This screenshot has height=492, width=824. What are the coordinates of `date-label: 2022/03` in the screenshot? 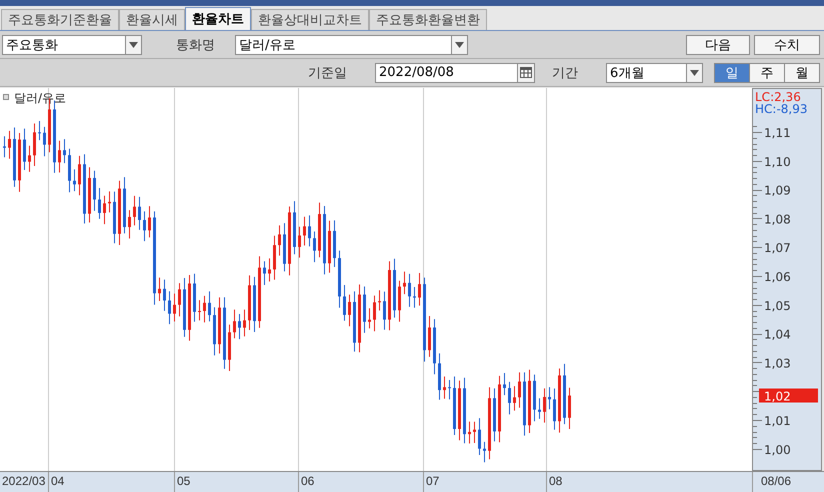 It's located at (23, 481).